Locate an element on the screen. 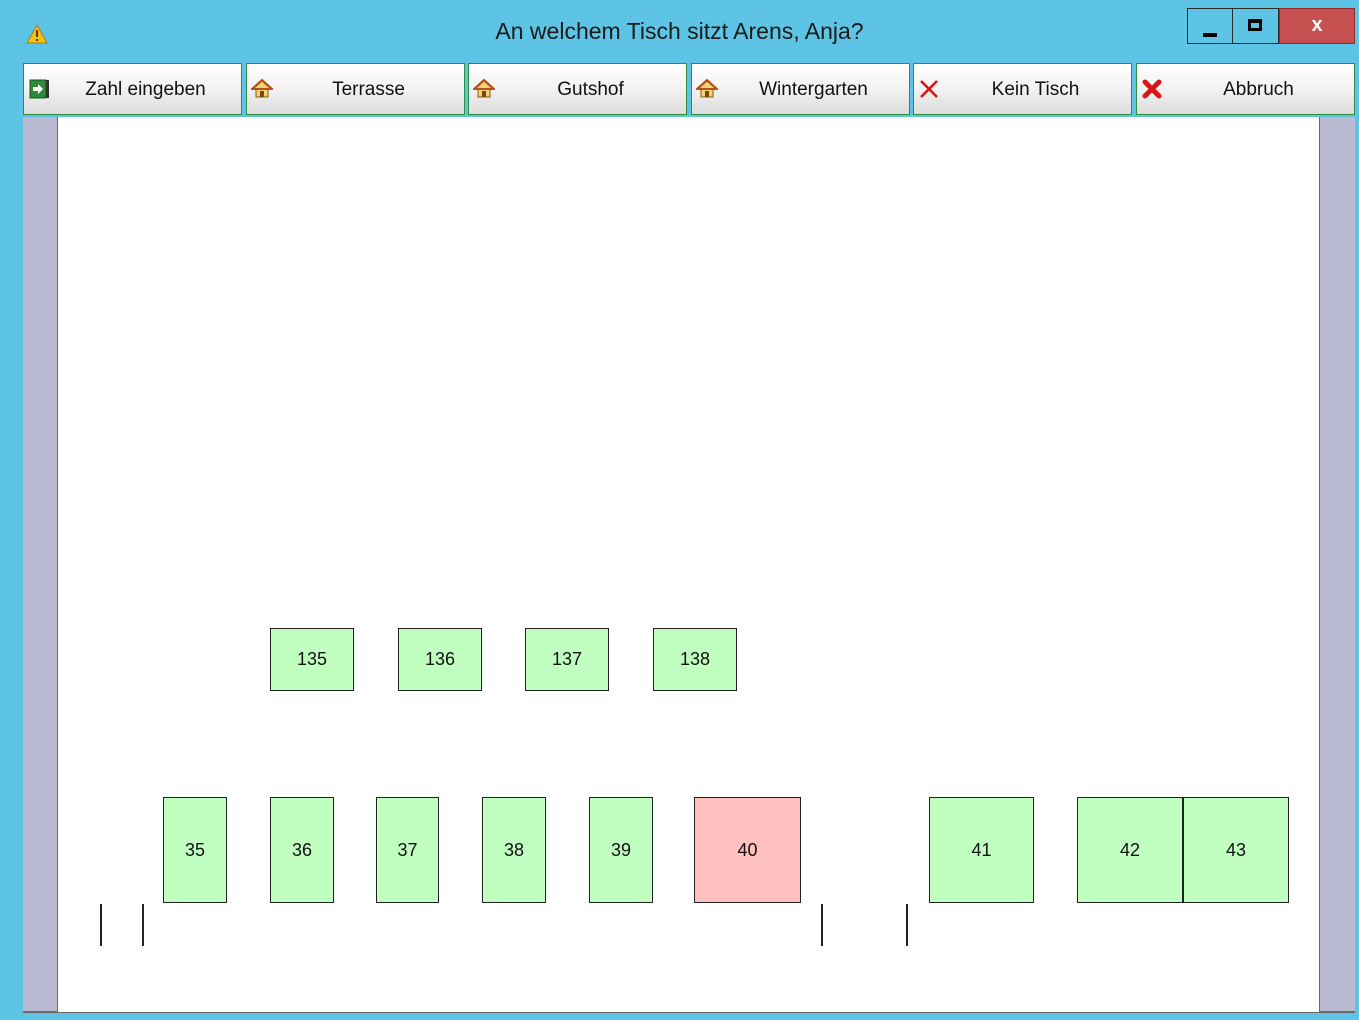 The height and width of the screenshot is (1020, 1359). table-42: 42 is located at coordinates (1130, 850).